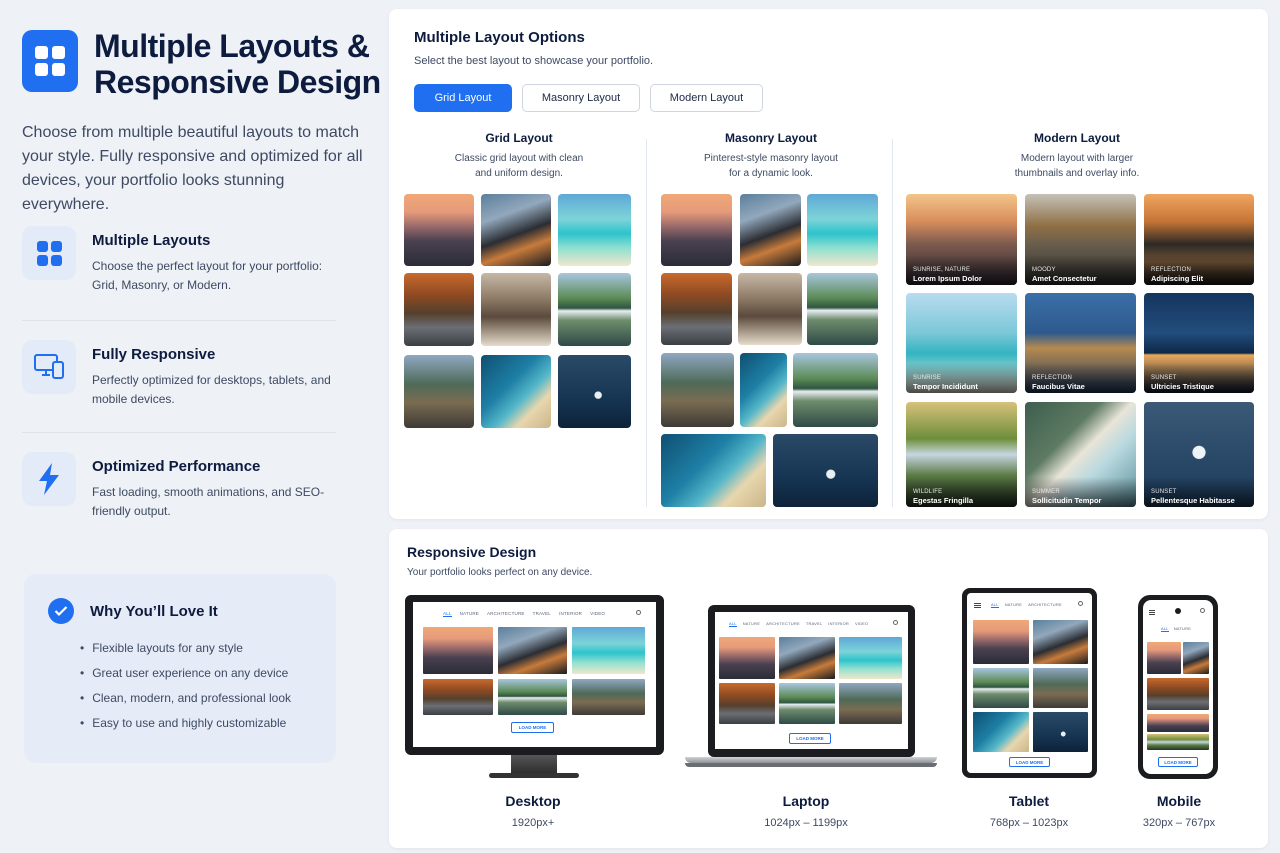 This screenshot has height=853, width=1280. Describe the element at coordinates (806, 801) in the screenshot. I see `device-name: Laptop` at that location.